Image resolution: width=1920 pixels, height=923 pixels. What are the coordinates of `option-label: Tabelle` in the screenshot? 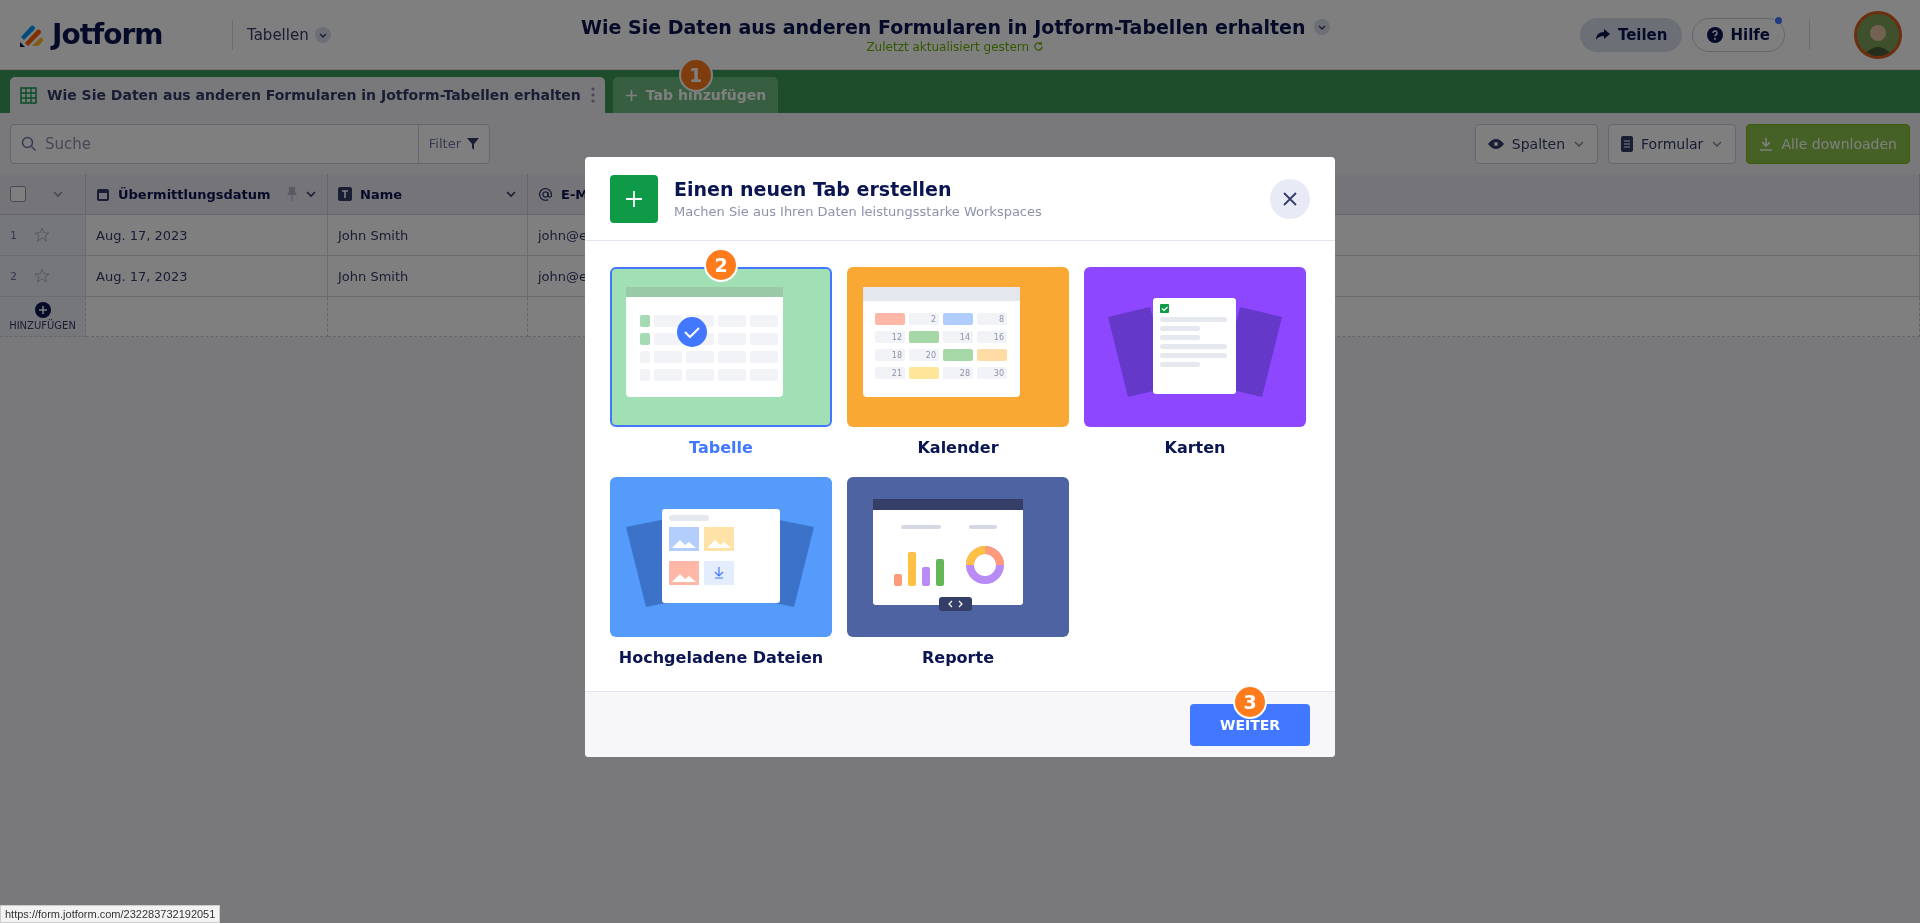 It's located at (721, 447).